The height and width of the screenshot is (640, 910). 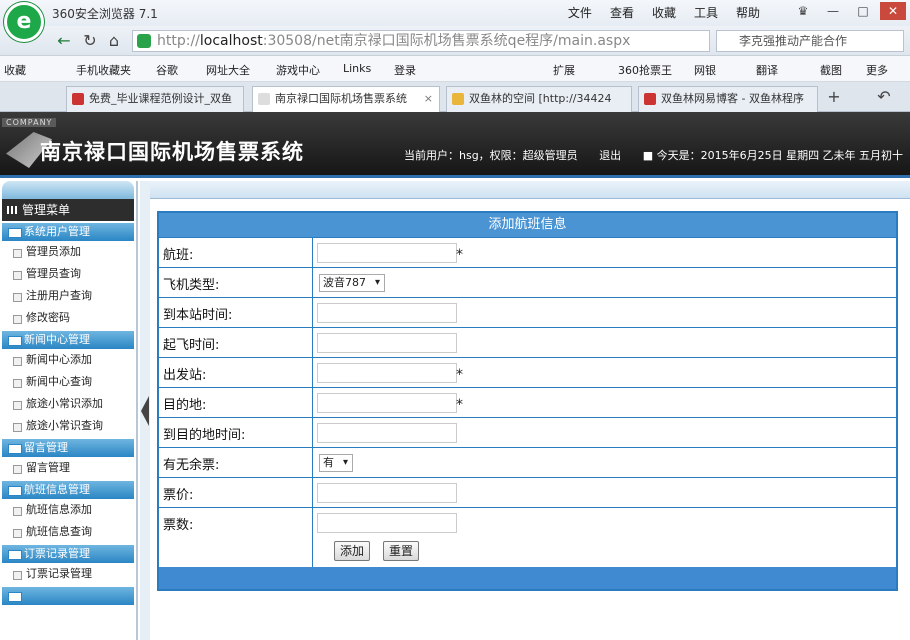 I want to click on tab-label: 南京禄口国际机场售票系统, so click(x=341, y=98).